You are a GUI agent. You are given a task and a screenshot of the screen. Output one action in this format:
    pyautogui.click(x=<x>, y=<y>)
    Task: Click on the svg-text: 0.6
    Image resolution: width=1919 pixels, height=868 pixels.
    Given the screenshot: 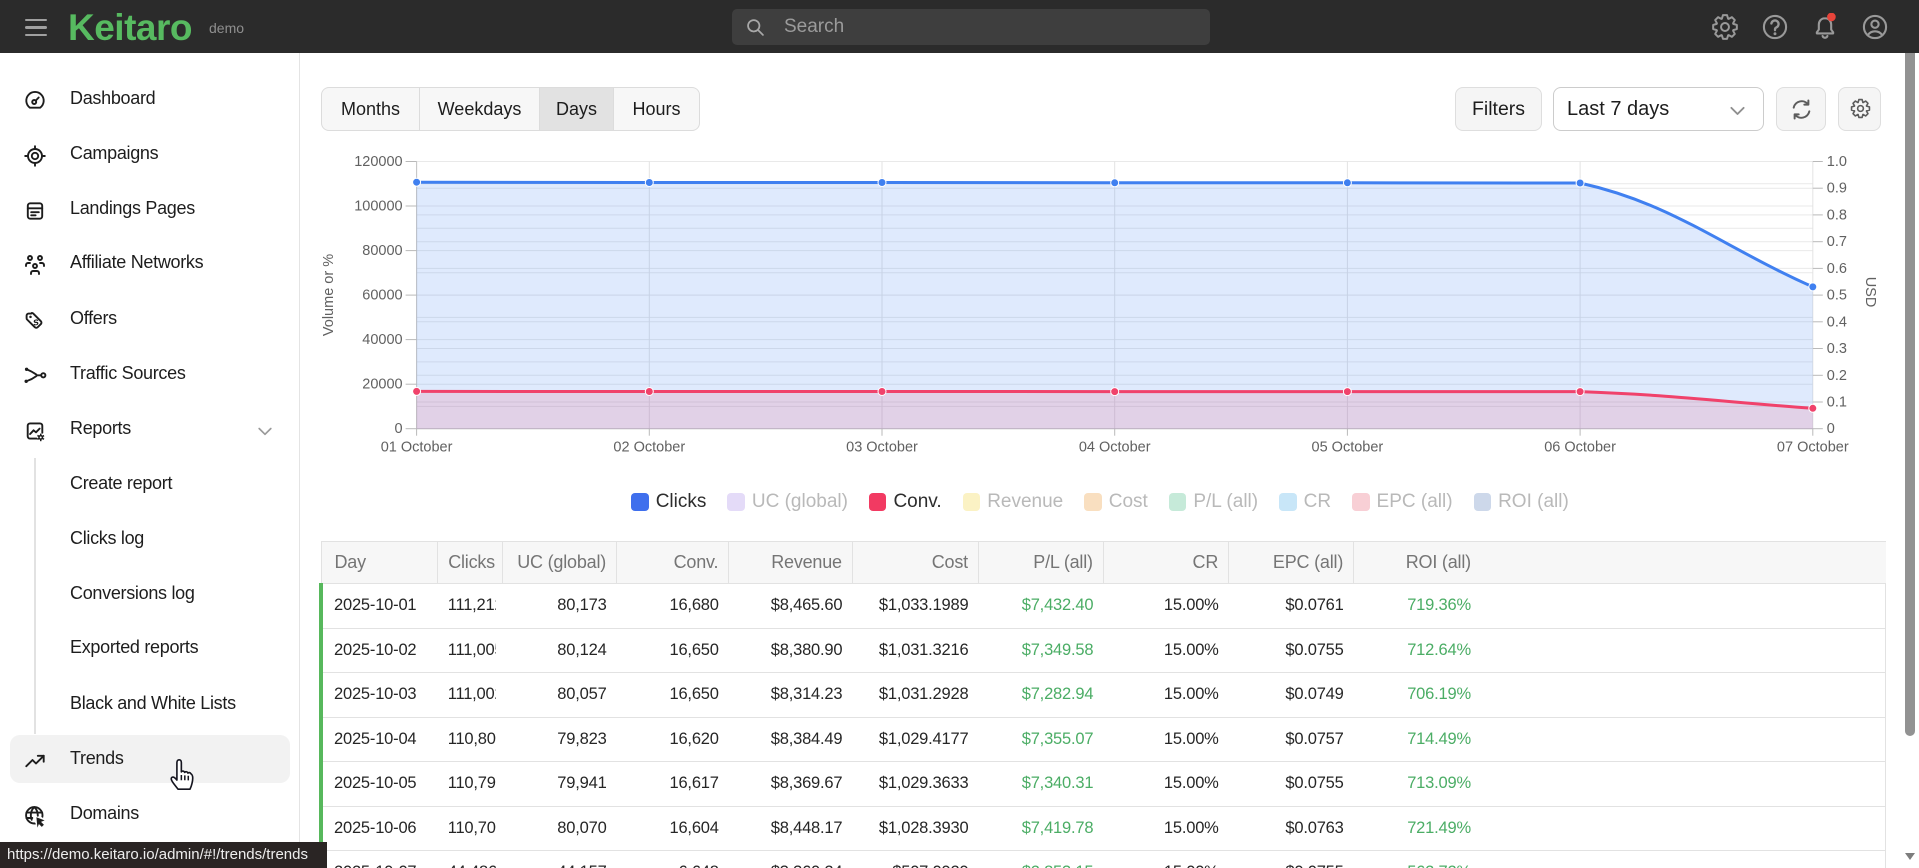 What is the action you would take?
    pyautogui.click(x=1837, y=269)
    